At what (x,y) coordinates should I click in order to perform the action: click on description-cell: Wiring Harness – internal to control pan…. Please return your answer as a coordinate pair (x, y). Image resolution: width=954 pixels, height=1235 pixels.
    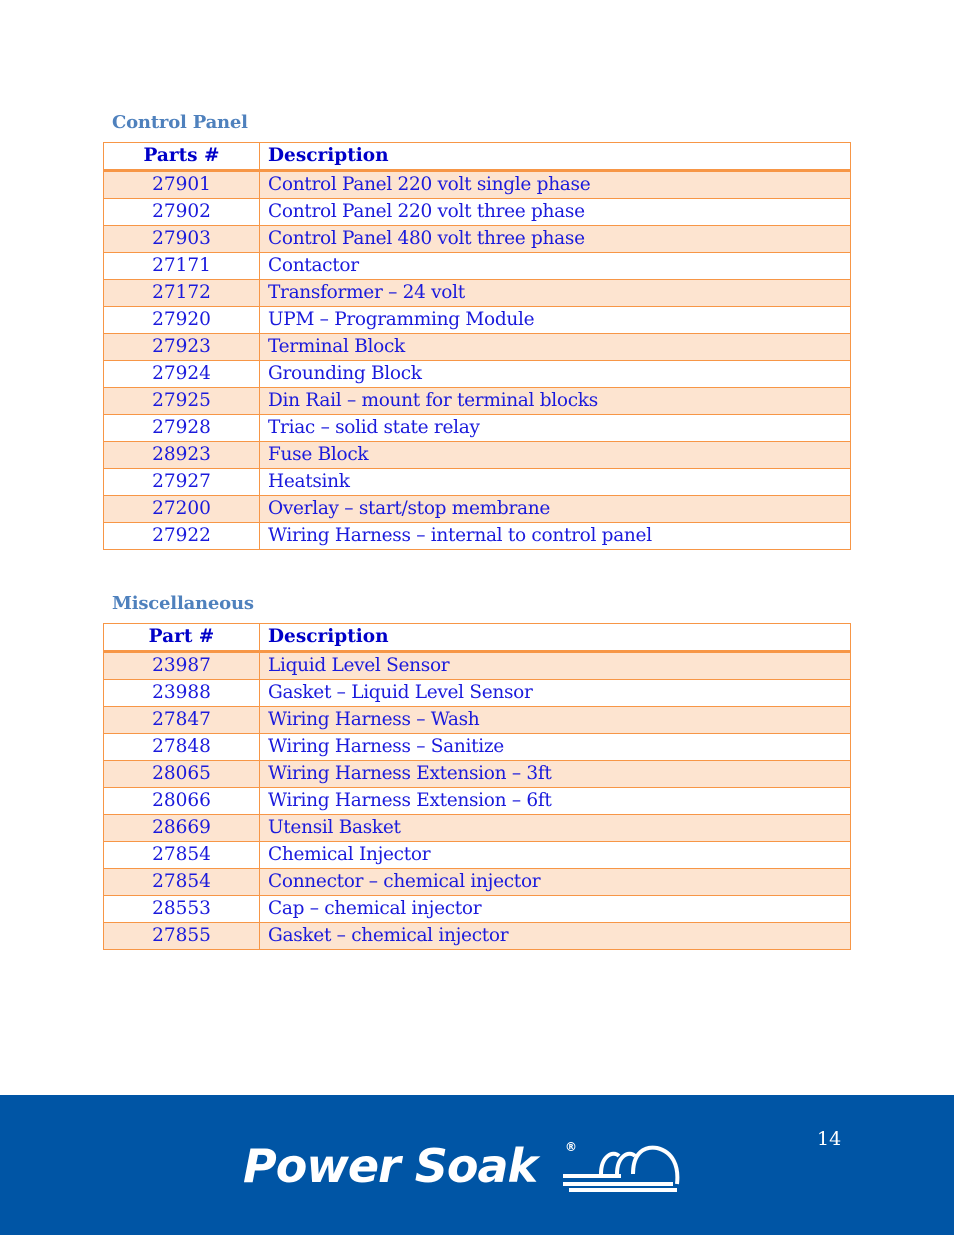
    Looking at the image, I should click on (555, 536).